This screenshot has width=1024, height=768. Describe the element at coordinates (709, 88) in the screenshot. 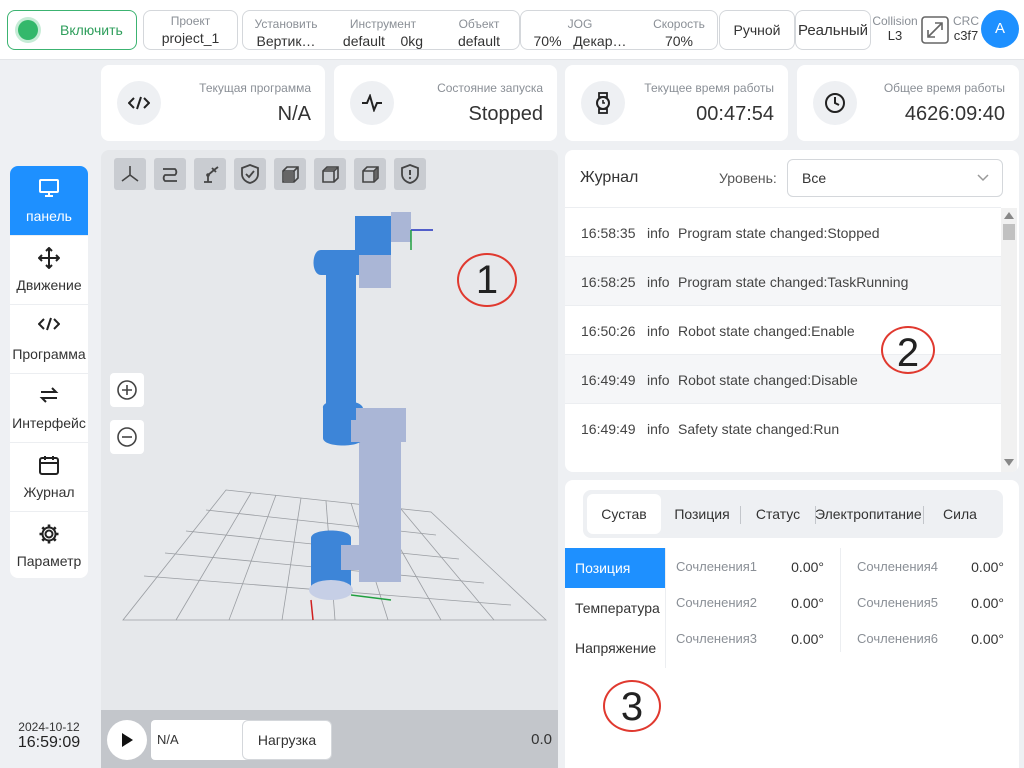

I see `card-current-time-title: Текущее время работы` at that location.